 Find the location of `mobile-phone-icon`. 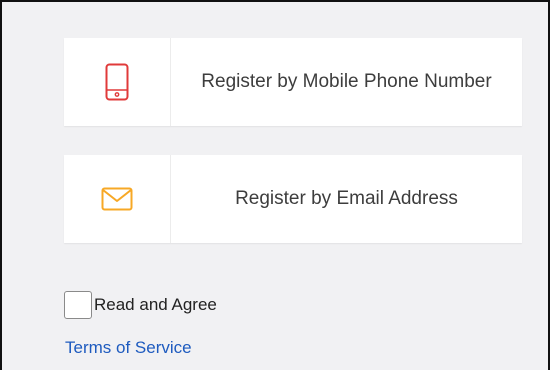

mobile-phone-icon is located at coordinates (117, 82).